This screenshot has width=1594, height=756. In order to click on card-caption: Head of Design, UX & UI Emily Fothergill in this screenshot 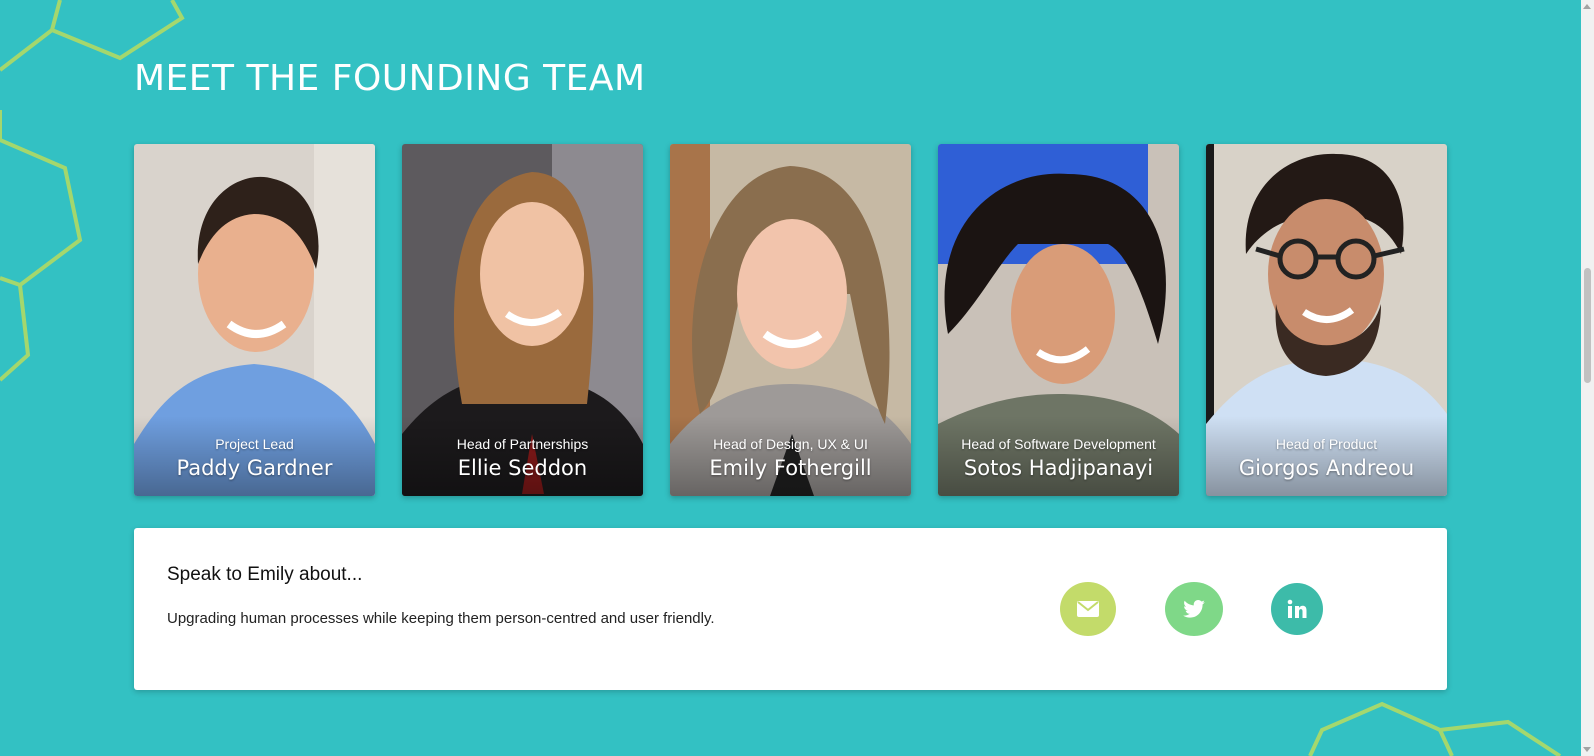, I will do `click(790, 456)`.